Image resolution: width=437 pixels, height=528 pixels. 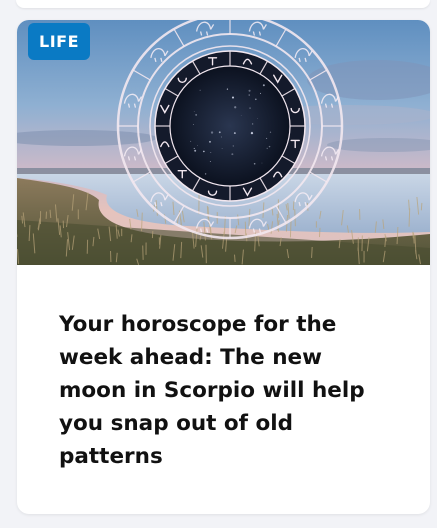 What do you see at coordinates (223, 4) in the screenshot?
I see `previous-card-edge` at bounding box center [223, 4].